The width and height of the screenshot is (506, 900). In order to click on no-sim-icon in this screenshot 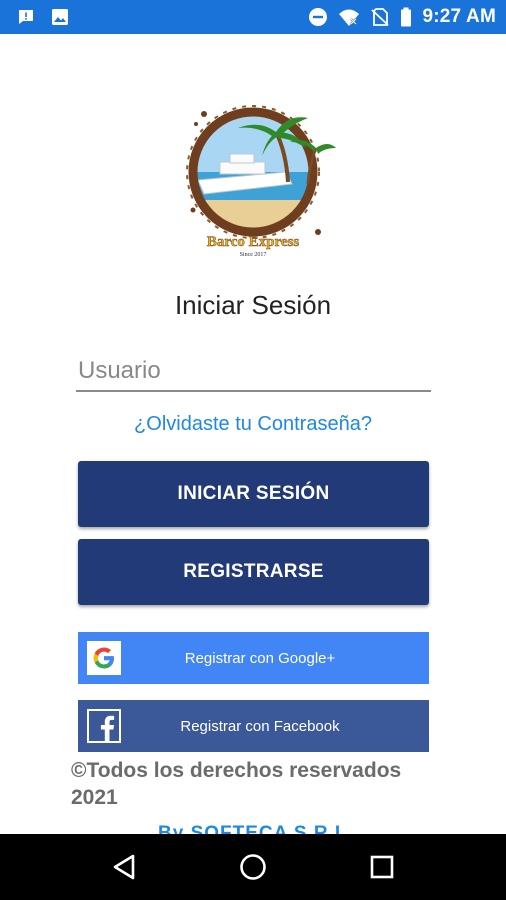, I will do `click(380, 17)`.